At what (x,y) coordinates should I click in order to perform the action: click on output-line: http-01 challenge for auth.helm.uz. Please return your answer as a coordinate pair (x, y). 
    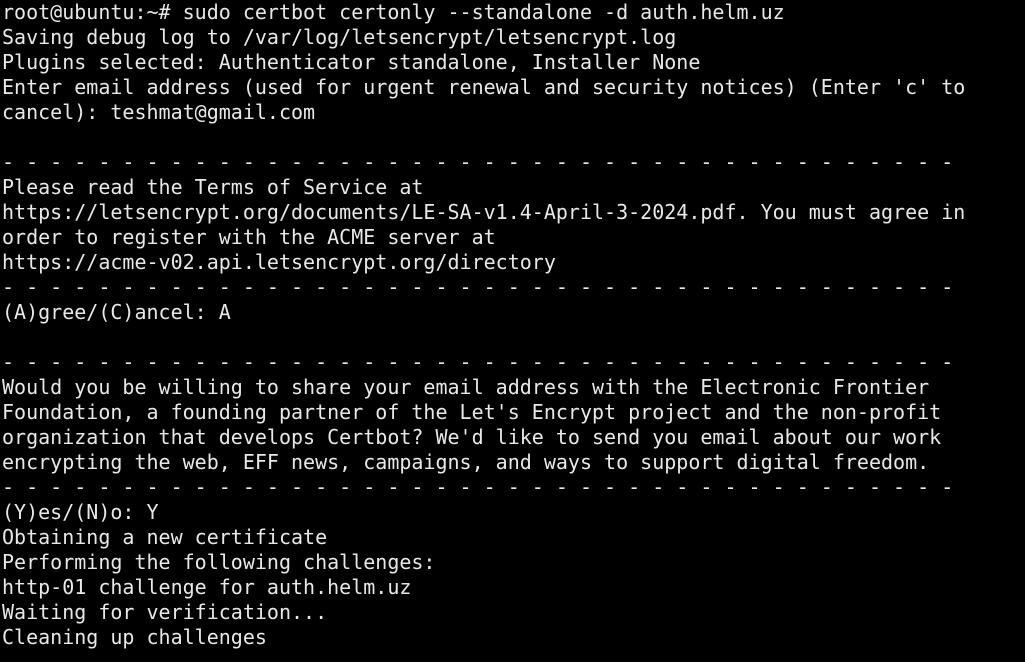
    Looking at the image, I should click on (207, 587).